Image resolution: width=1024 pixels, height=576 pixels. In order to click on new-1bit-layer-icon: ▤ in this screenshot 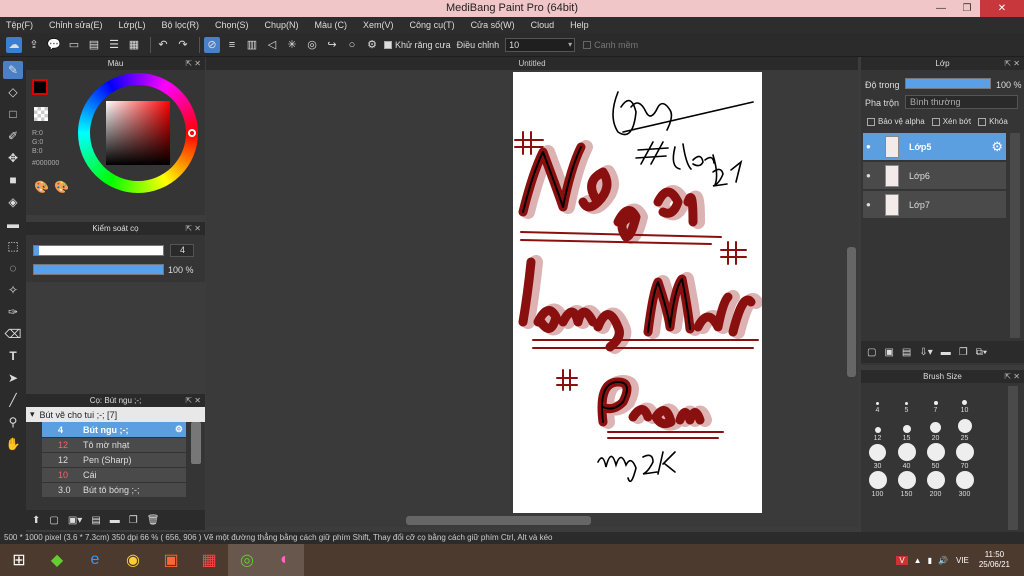, I will do `click(906, 352)`.